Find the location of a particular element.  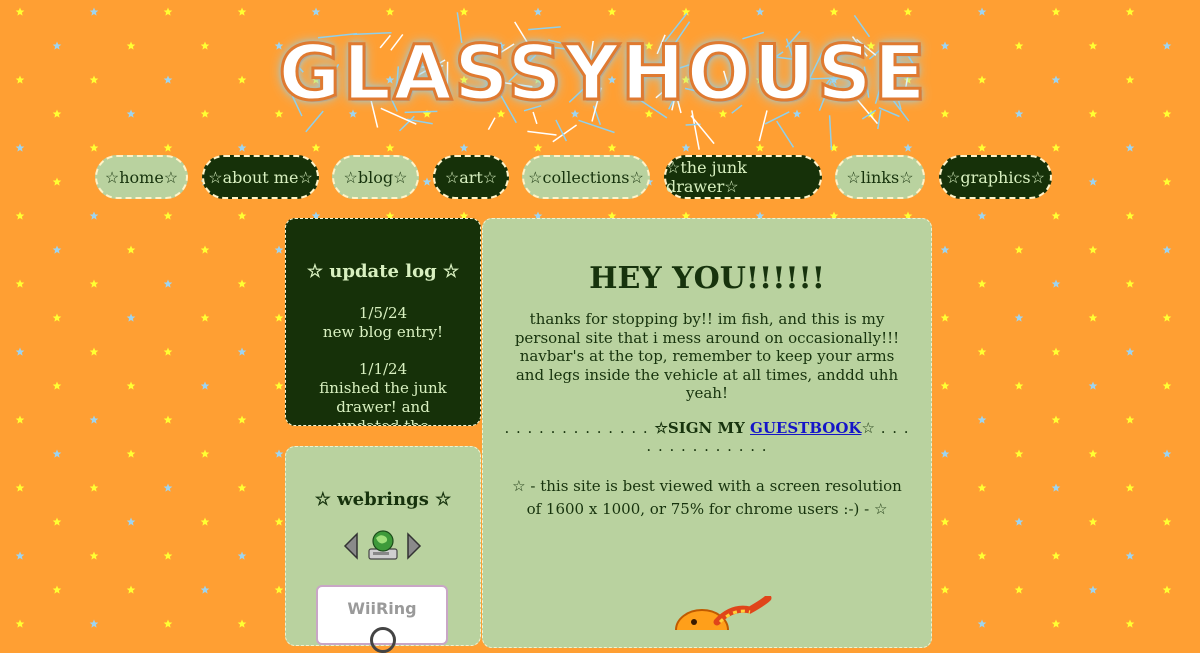

left-arrow-icon is located at coordinates (351, 546).